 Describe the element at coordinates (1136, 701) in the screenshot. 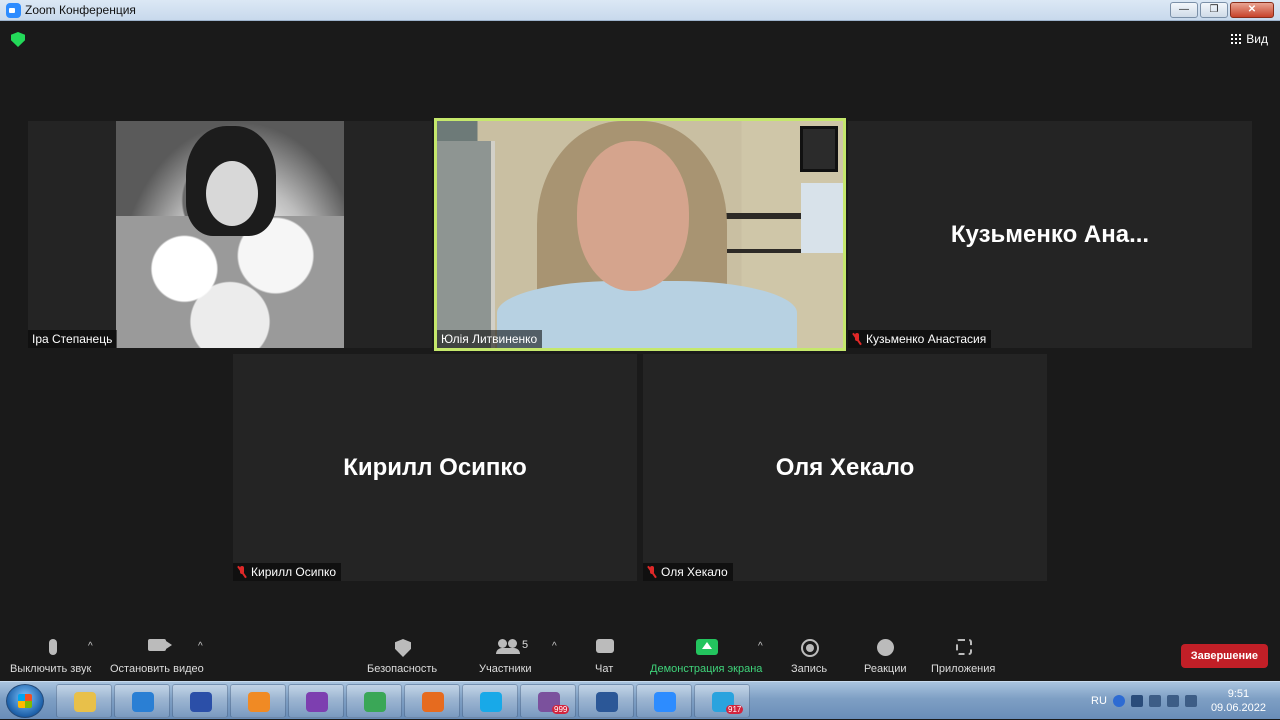

I see `tray-app-icon` at that location.